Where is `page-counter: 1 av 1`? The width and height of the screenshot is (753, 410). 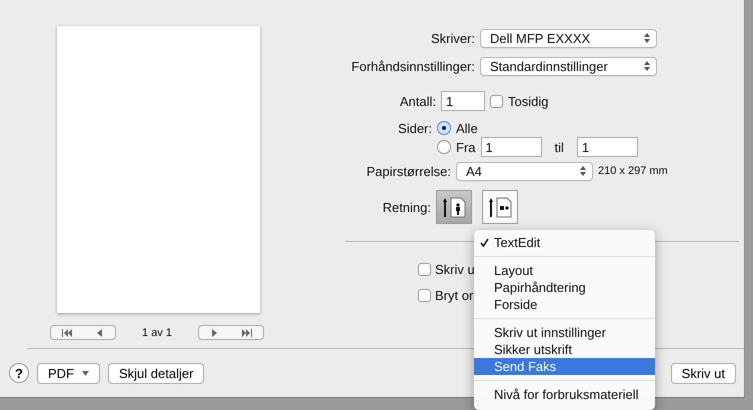 page-counter: 1 av 1 is located at coordinates (157, 332).